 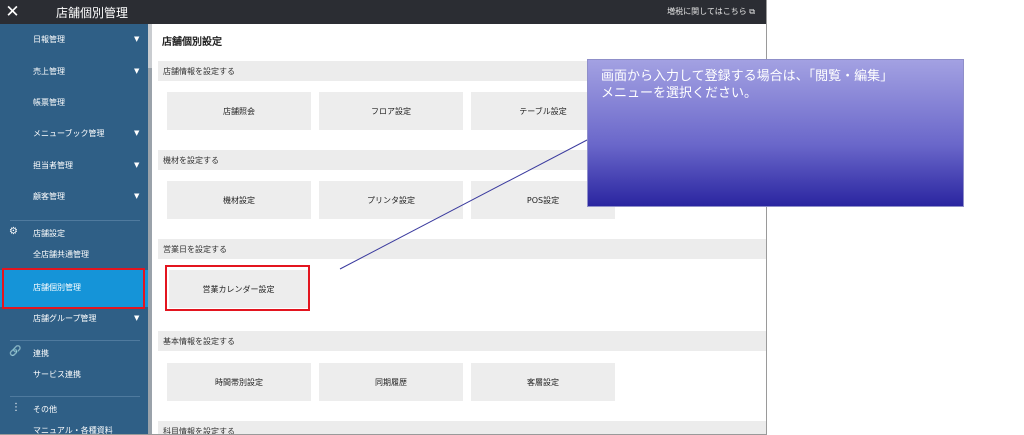 I want to click on leader-line, so click(x=475, y=198).